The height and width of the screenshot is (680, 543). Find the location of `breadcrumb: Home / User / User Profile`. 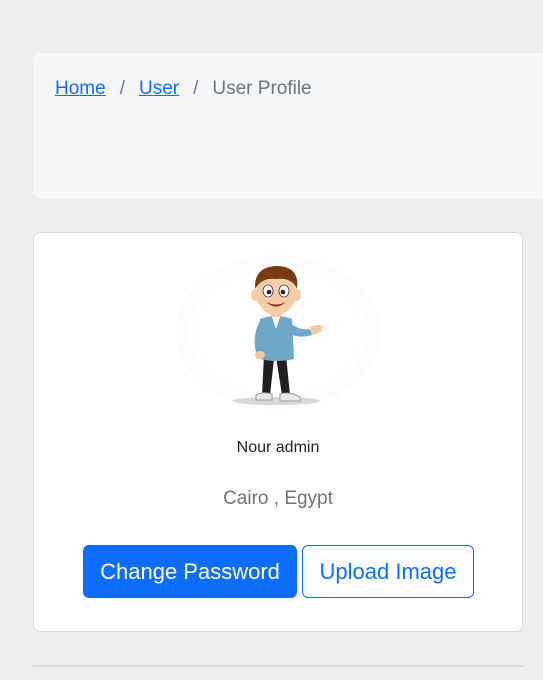

breadcrumb: Home / User / User Profile is located at coordinates (298, 89).